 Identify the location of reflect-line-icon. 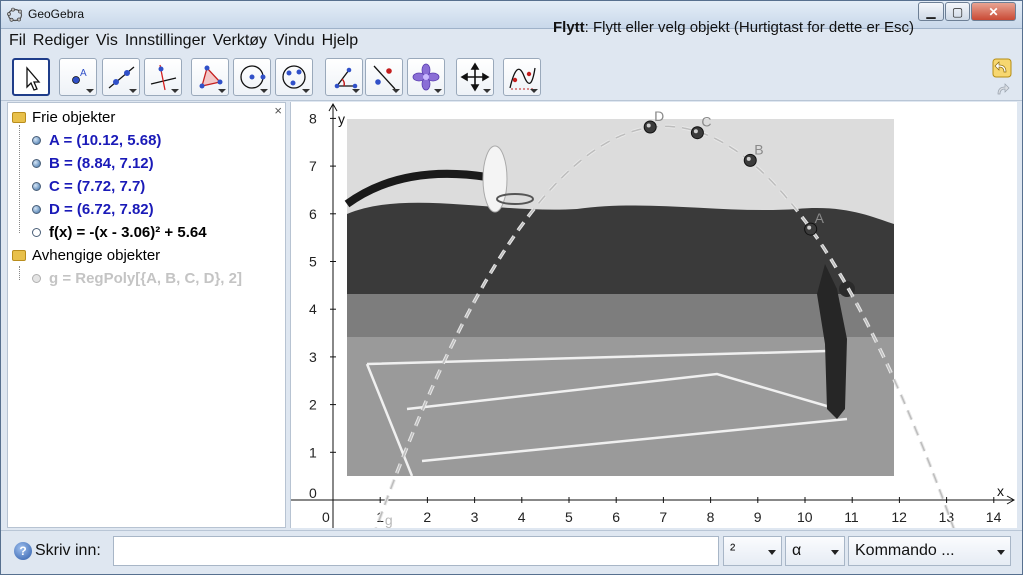
(384, 77).